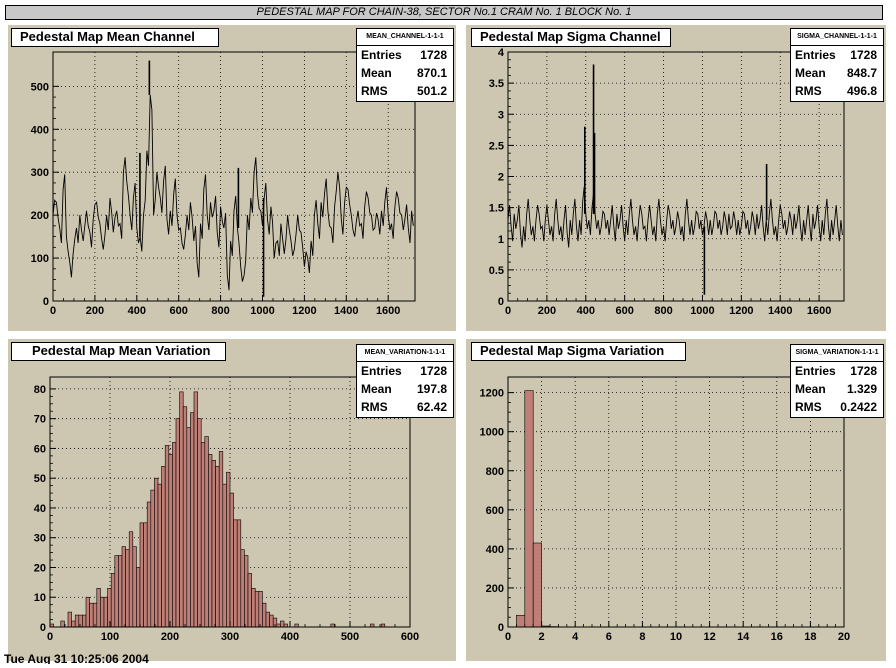 Image resolution: width=896 pixels, height=668 pixels. Describe the element at coordinates (40, 509) in the screenshot. I see `y-tick-label: 40` at that location.